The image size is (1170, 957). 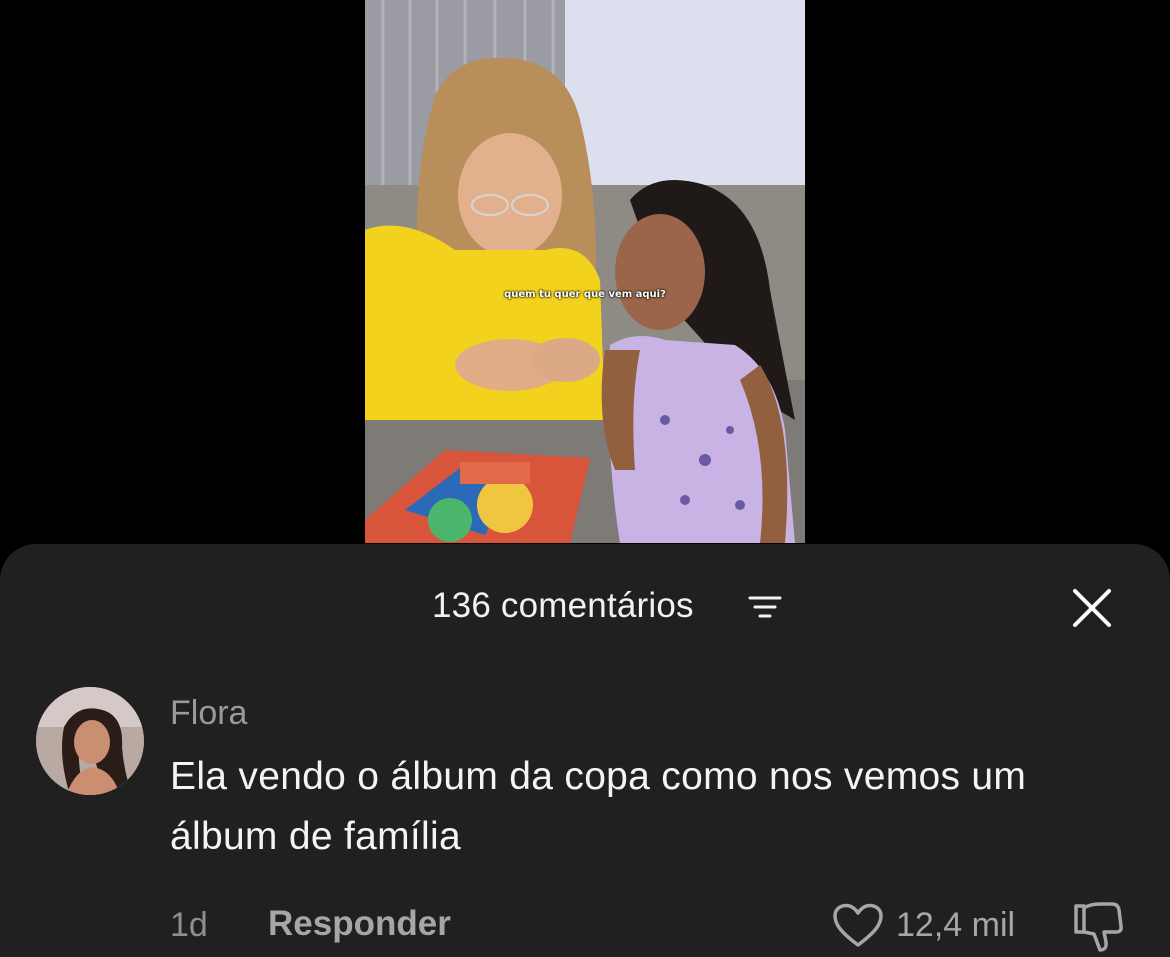 I want to click on comment-timestamp: 1d, so click(x=189, y=925).